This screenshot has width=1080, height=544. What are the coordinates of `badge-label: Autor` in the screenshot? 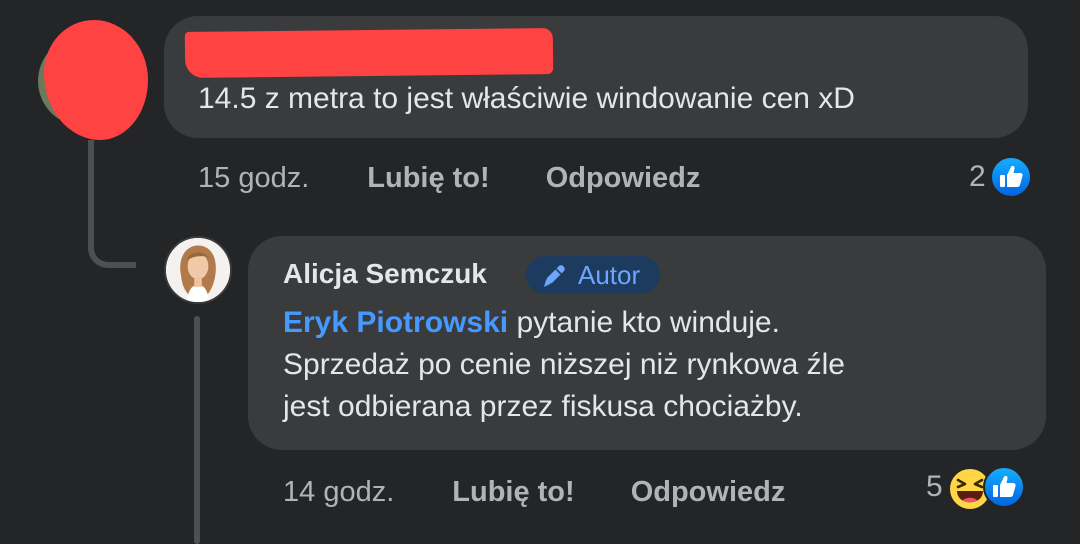 It's located at (609, 275).